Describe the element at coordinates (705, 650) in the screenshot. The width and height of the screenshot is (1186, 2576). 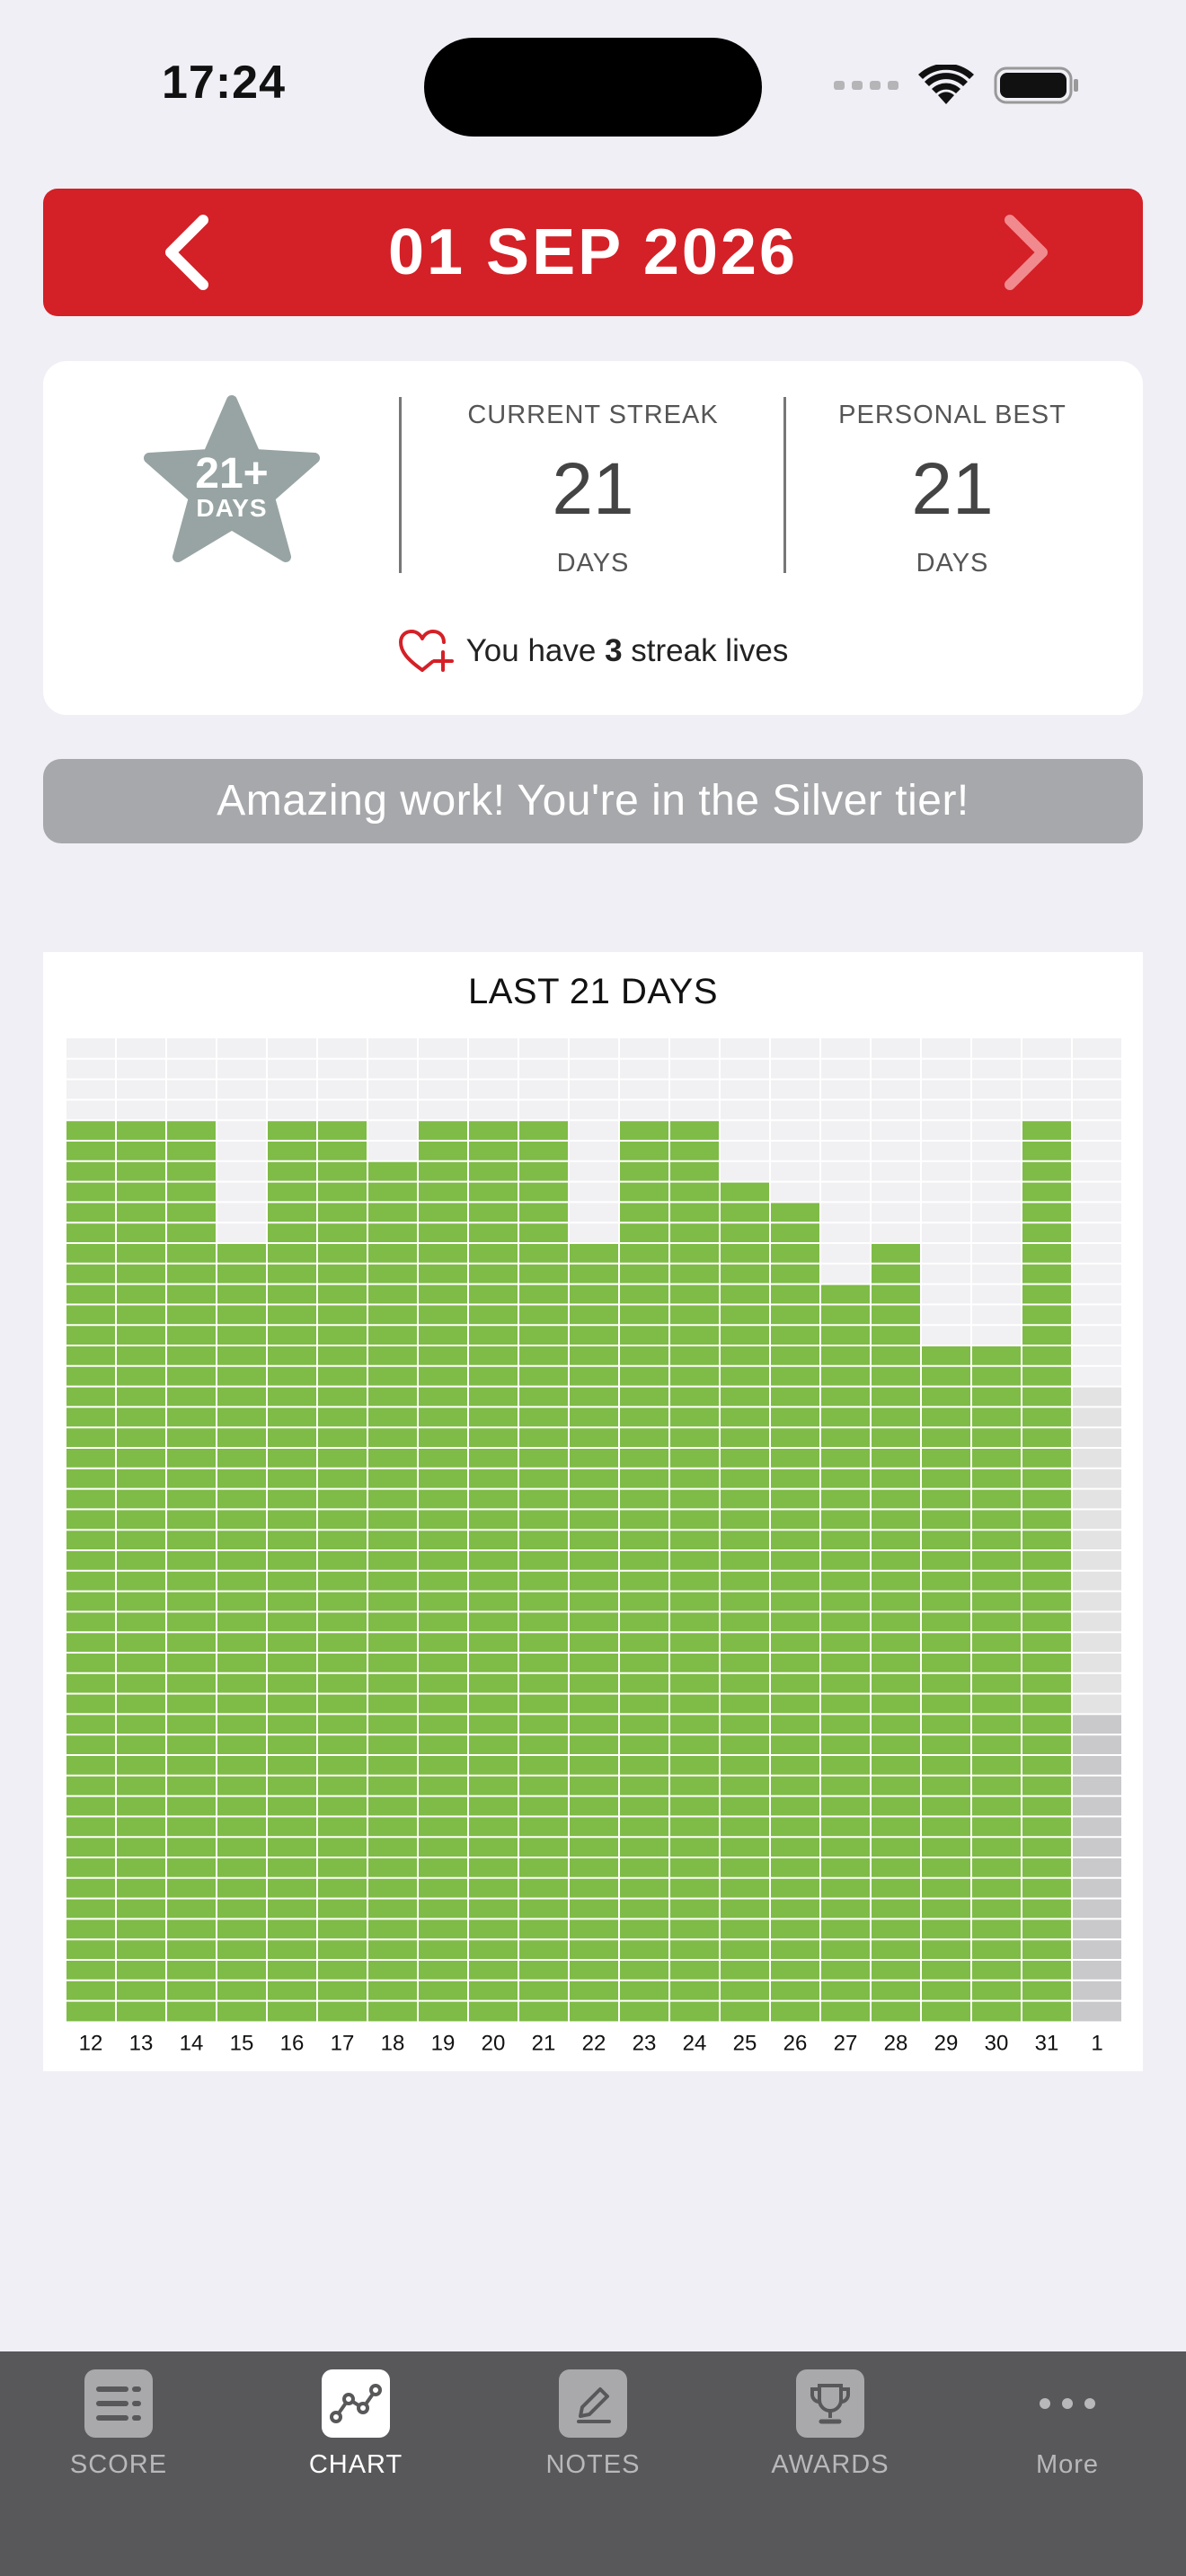
I see `lives-suffix: streak lives` at that location.